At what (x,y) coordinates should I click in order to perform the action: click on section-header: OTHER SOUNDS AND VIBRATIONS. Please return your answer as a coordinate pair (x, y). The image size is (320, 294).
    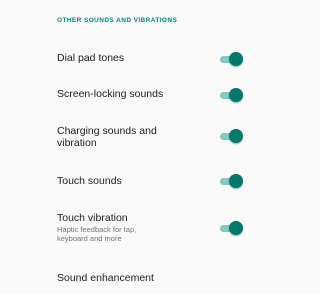
    Looking at the image, I should click on (117, 20).